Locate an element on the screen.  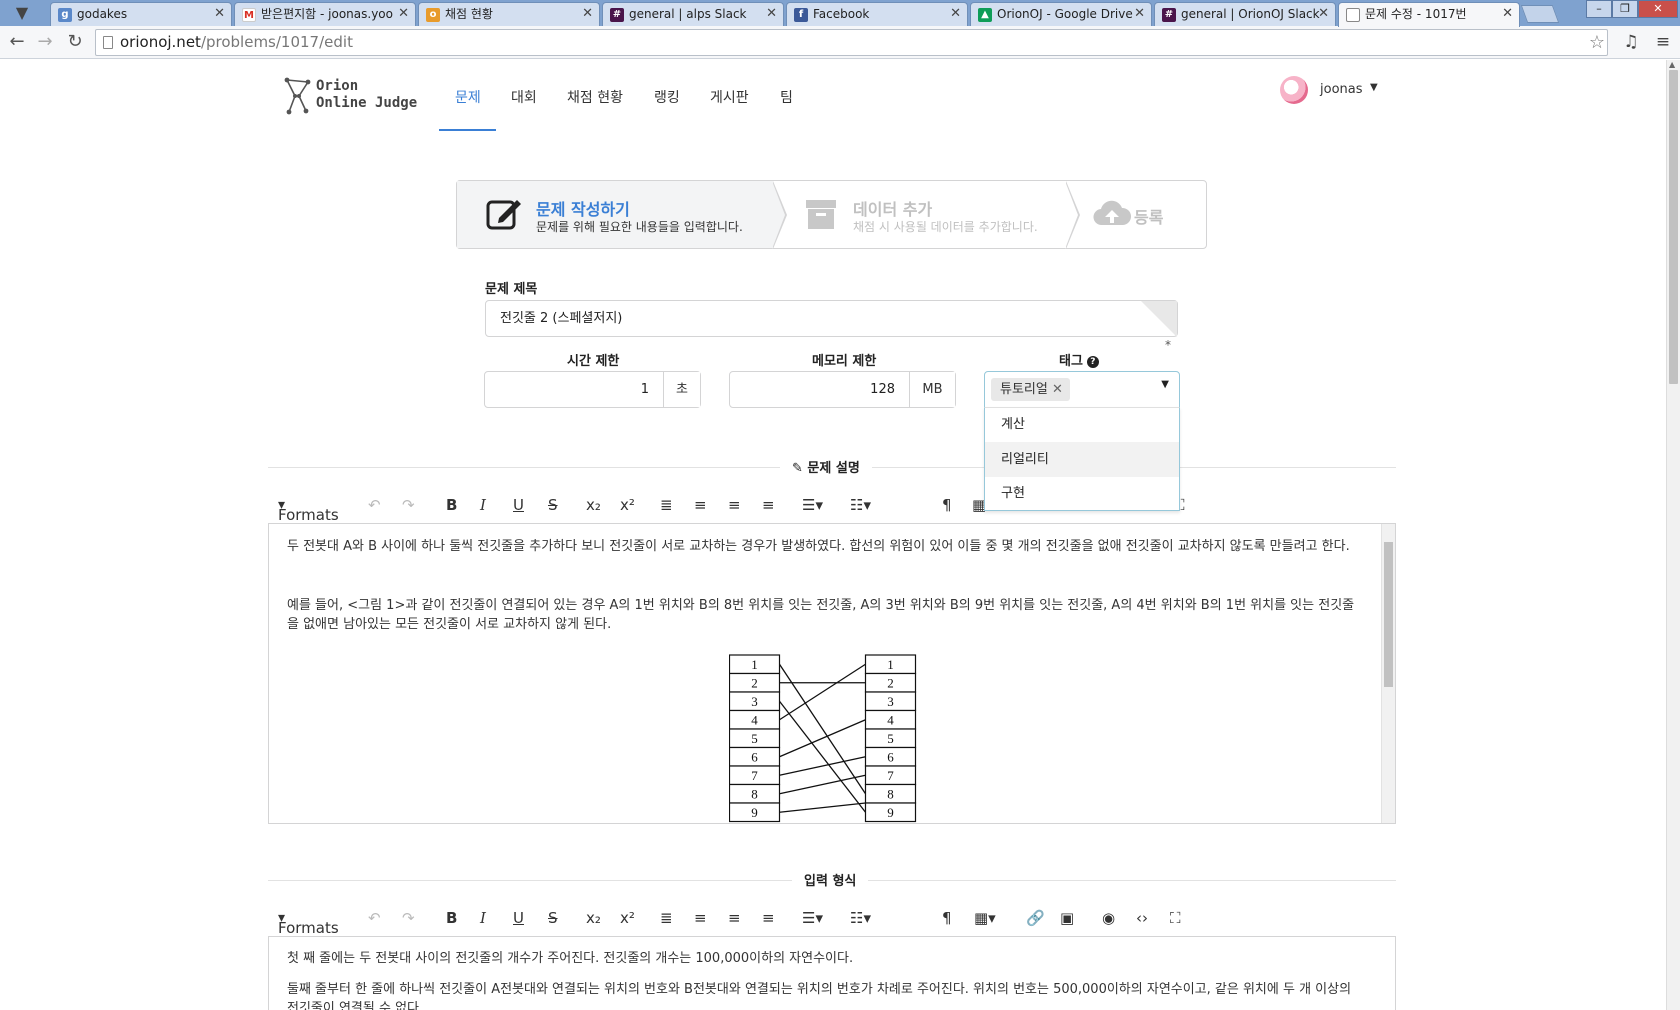
nav-status: 채점 현황 is located at coordinates (595, 97).